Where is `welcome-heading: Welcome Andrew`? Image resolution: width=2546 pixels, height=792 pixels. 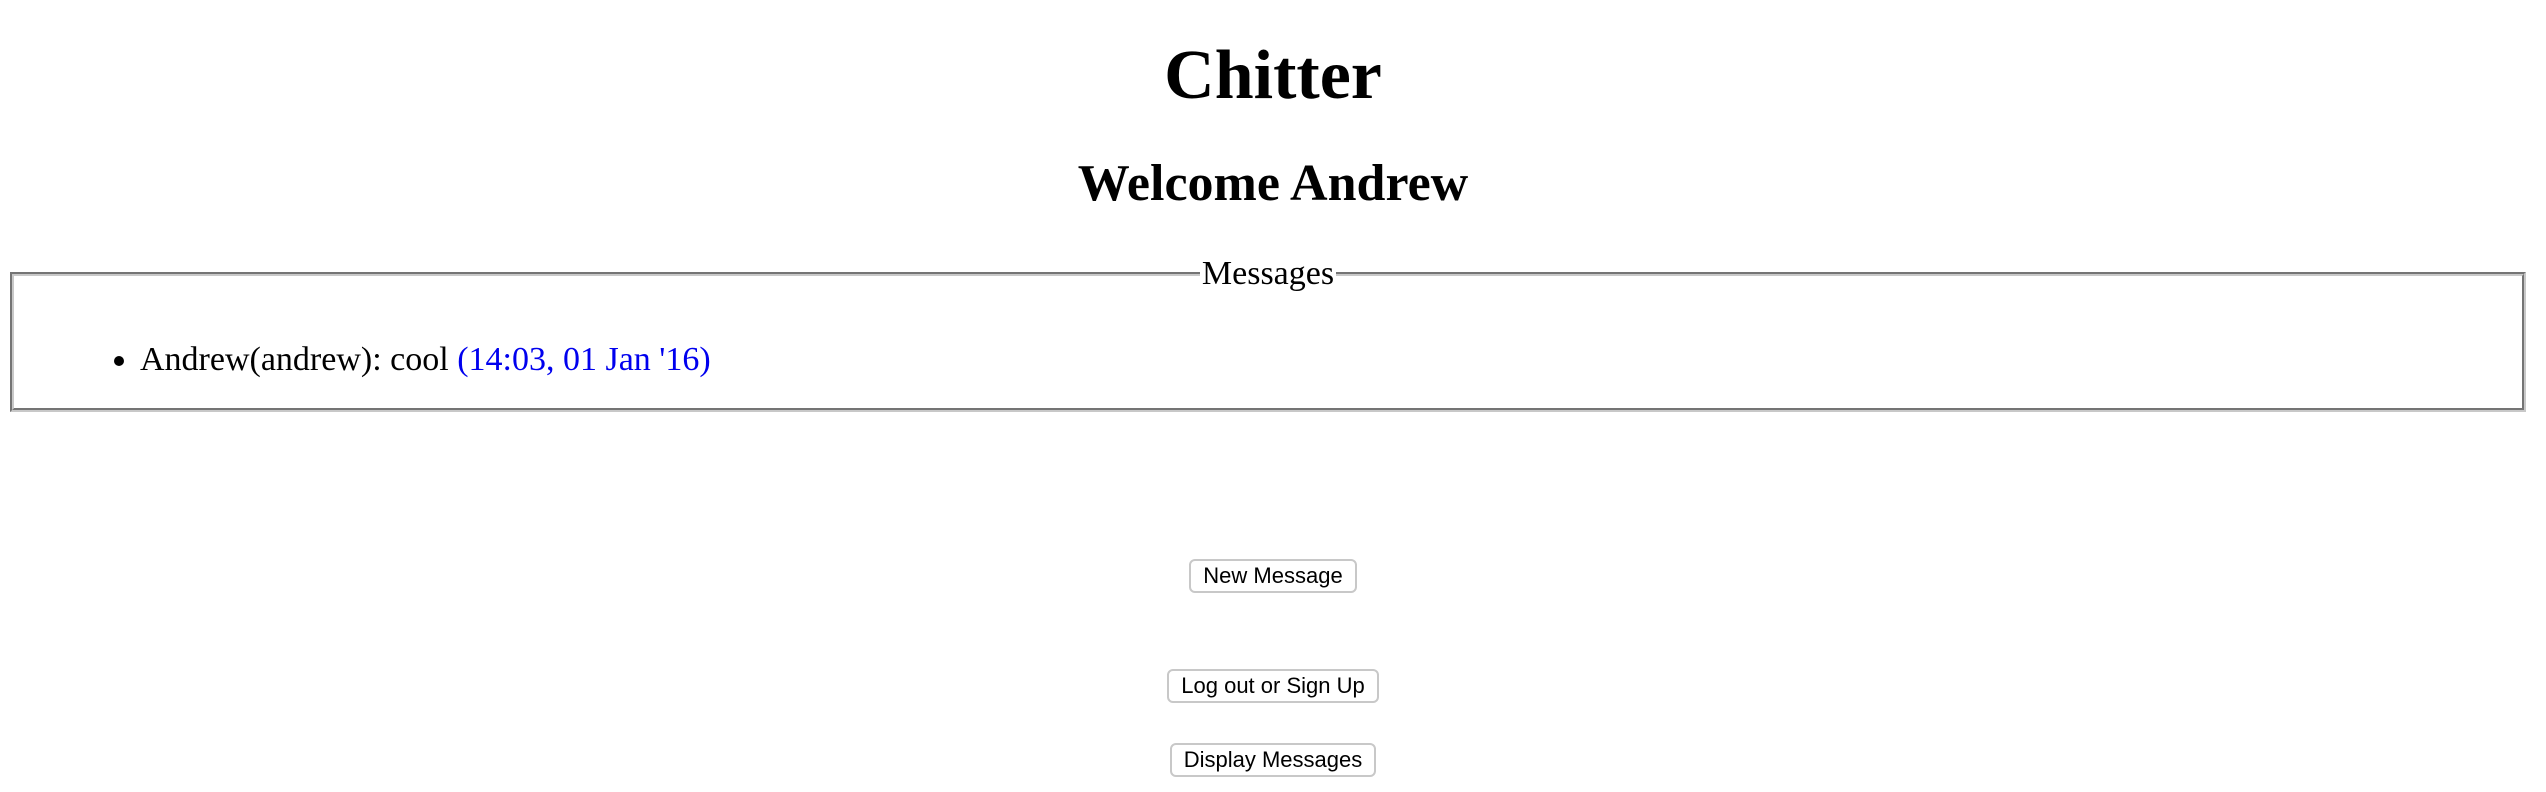
welcome-heading: Welcome Andrew is located at coordinates (1273, 183).